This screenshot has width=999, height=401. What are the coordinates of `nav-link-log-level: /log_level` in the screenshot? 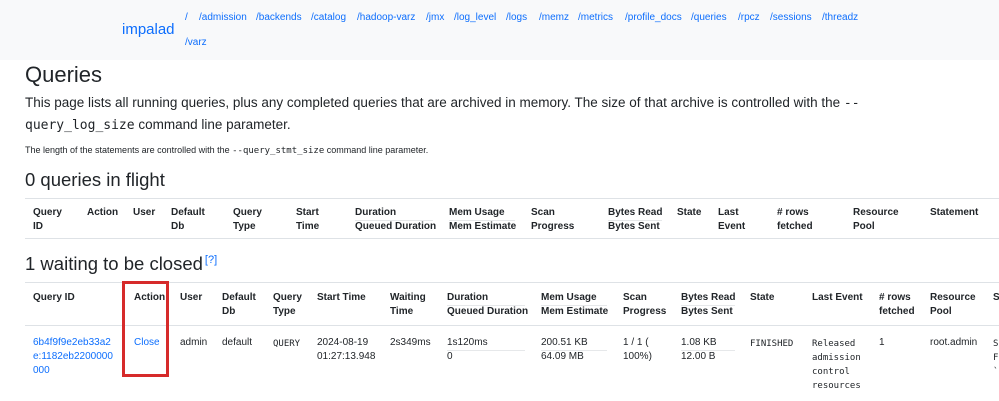 It's located at (475, 17).